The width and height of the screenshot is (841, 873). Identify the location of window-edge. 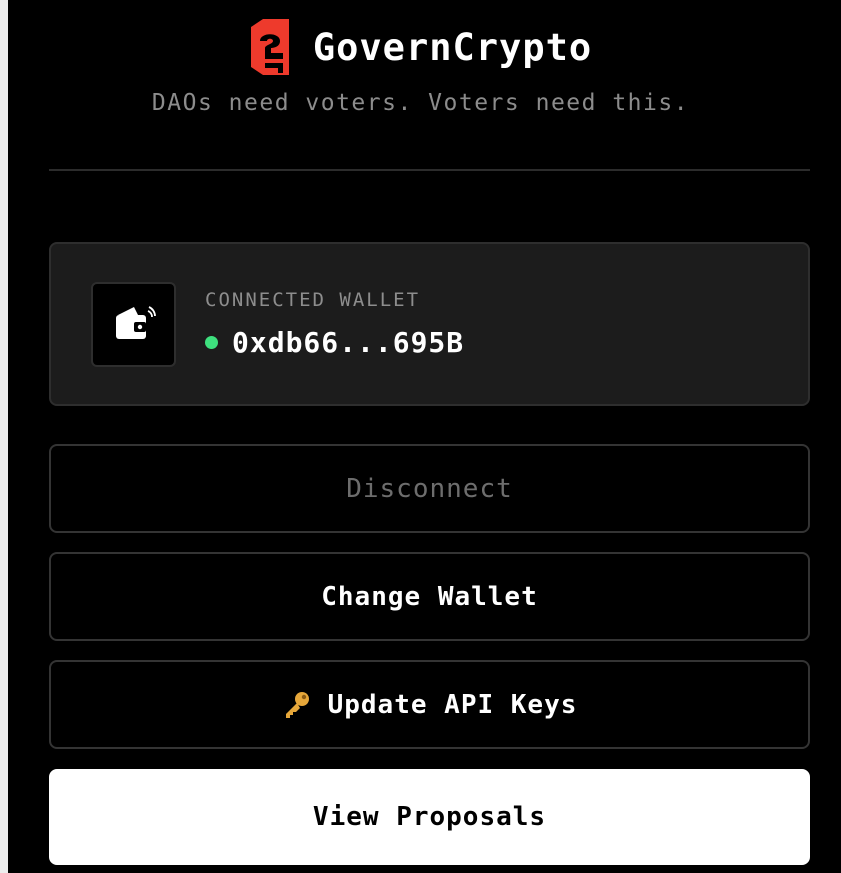
(4, 436).